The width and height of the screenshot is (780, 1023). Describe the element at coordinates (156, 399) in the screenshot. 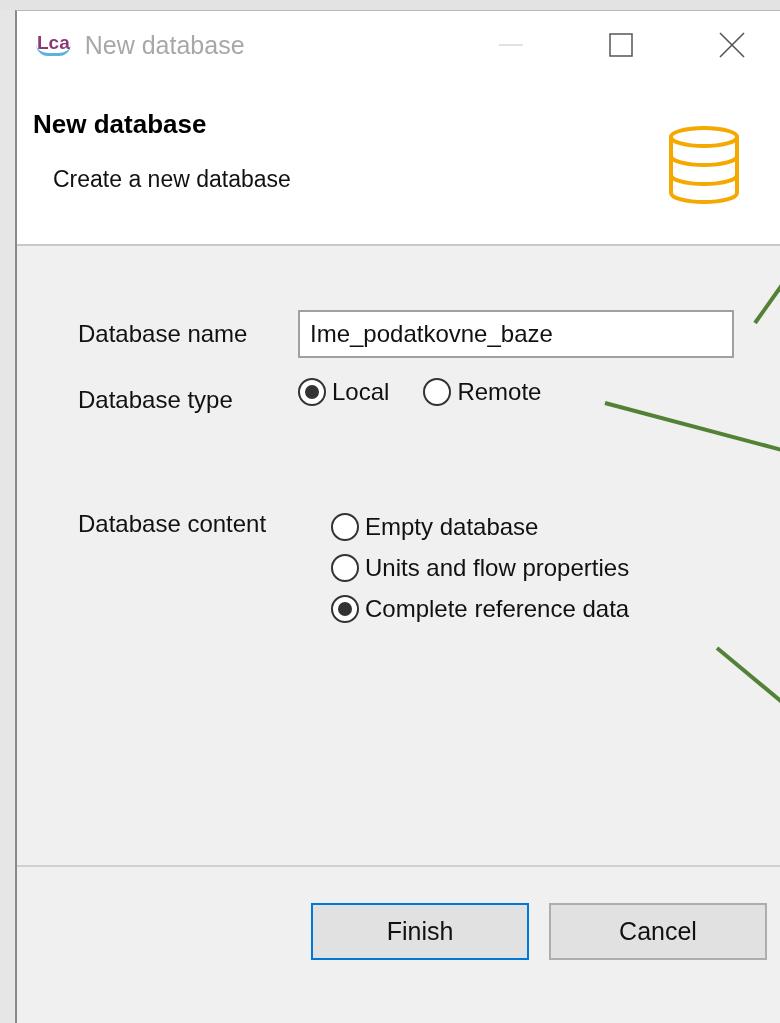

I see `field-label: Database type` at that location.